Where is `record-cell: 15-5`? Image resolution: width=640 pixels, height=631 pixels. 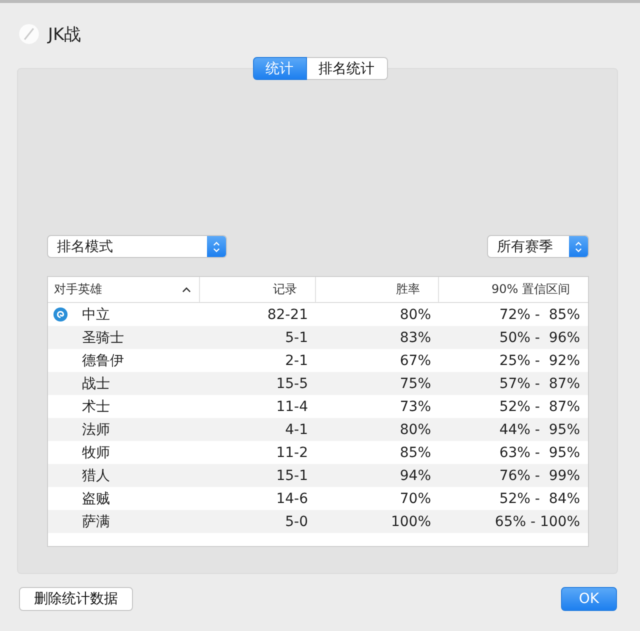 record-cell: 15-5 is located at coordinates (292, 384).